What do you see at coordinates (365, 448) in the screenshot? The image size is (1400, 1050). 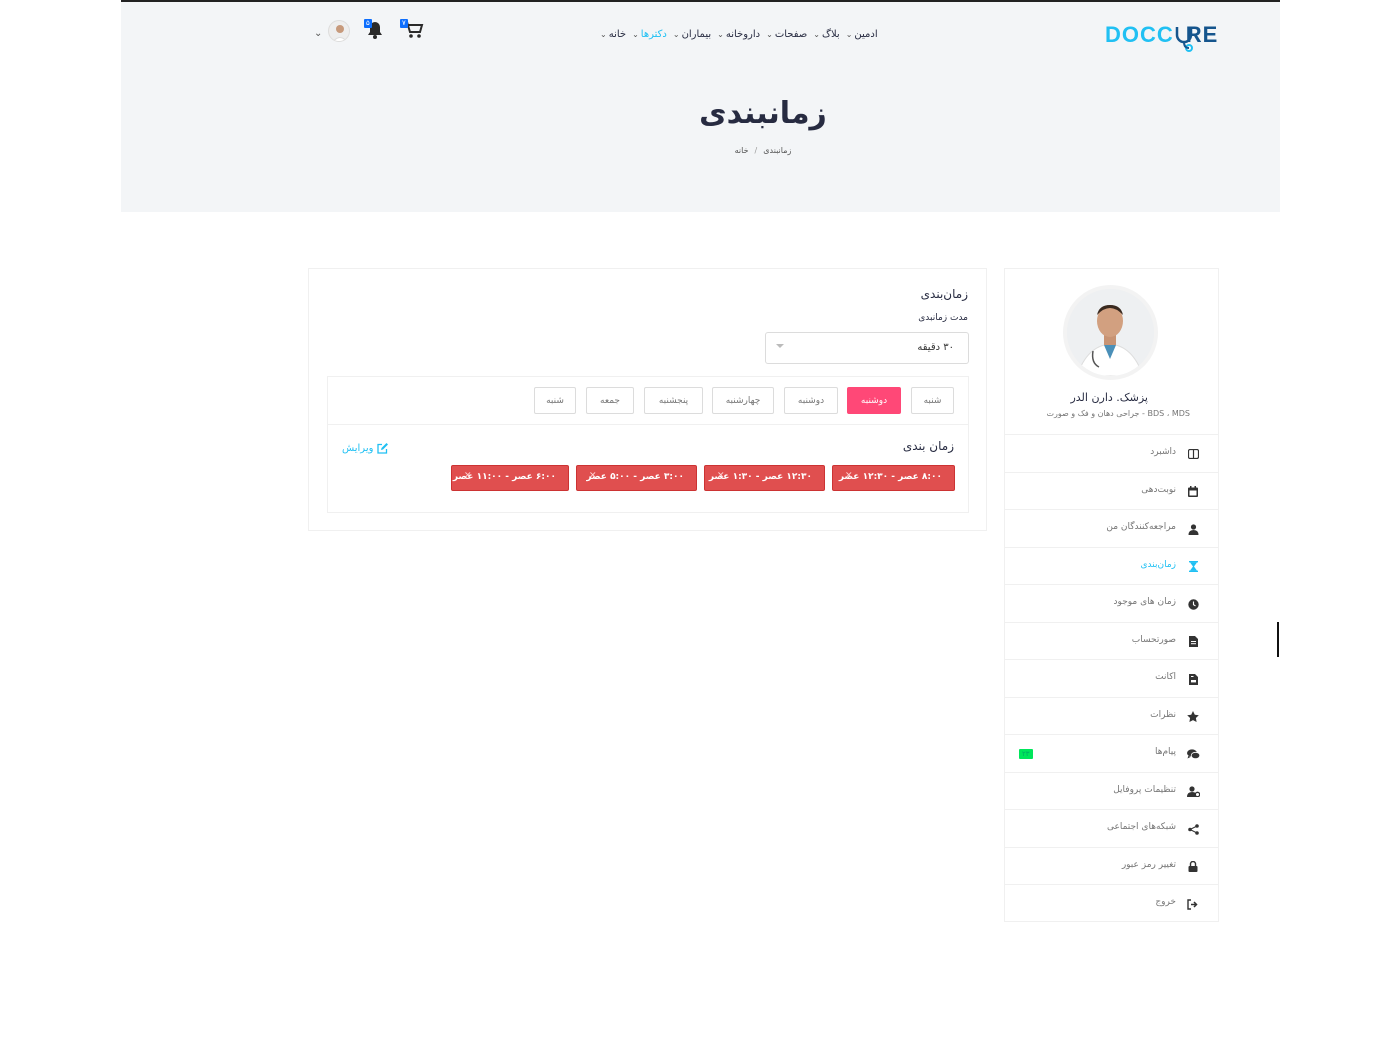 I see `edit-schedule-link: ویرایش` at bounding box center [365, 448].